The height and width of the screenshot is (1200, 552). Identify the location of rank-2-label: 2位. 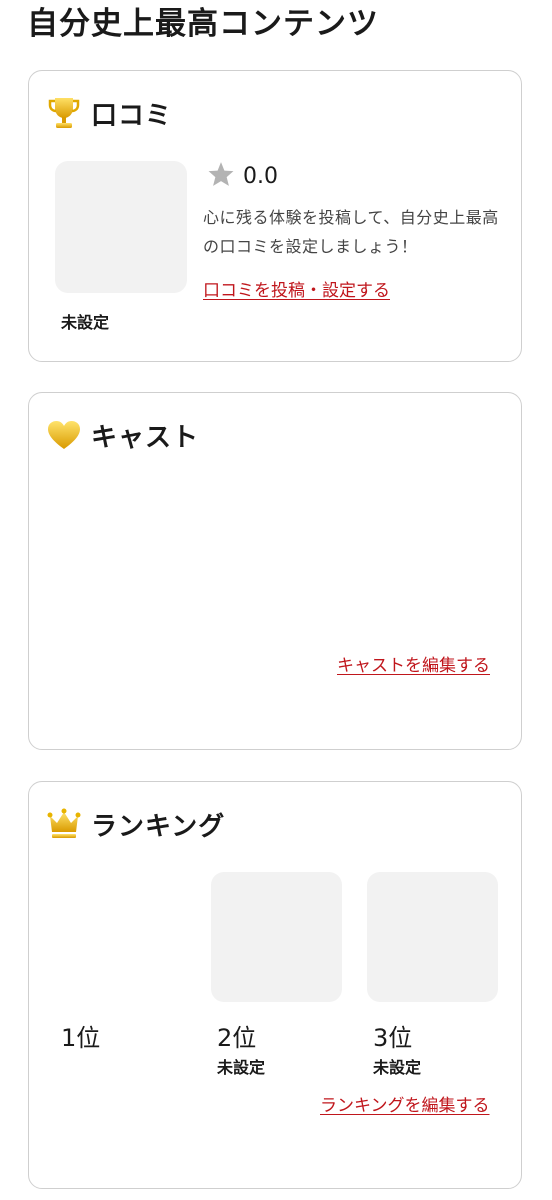
(237, 1038).